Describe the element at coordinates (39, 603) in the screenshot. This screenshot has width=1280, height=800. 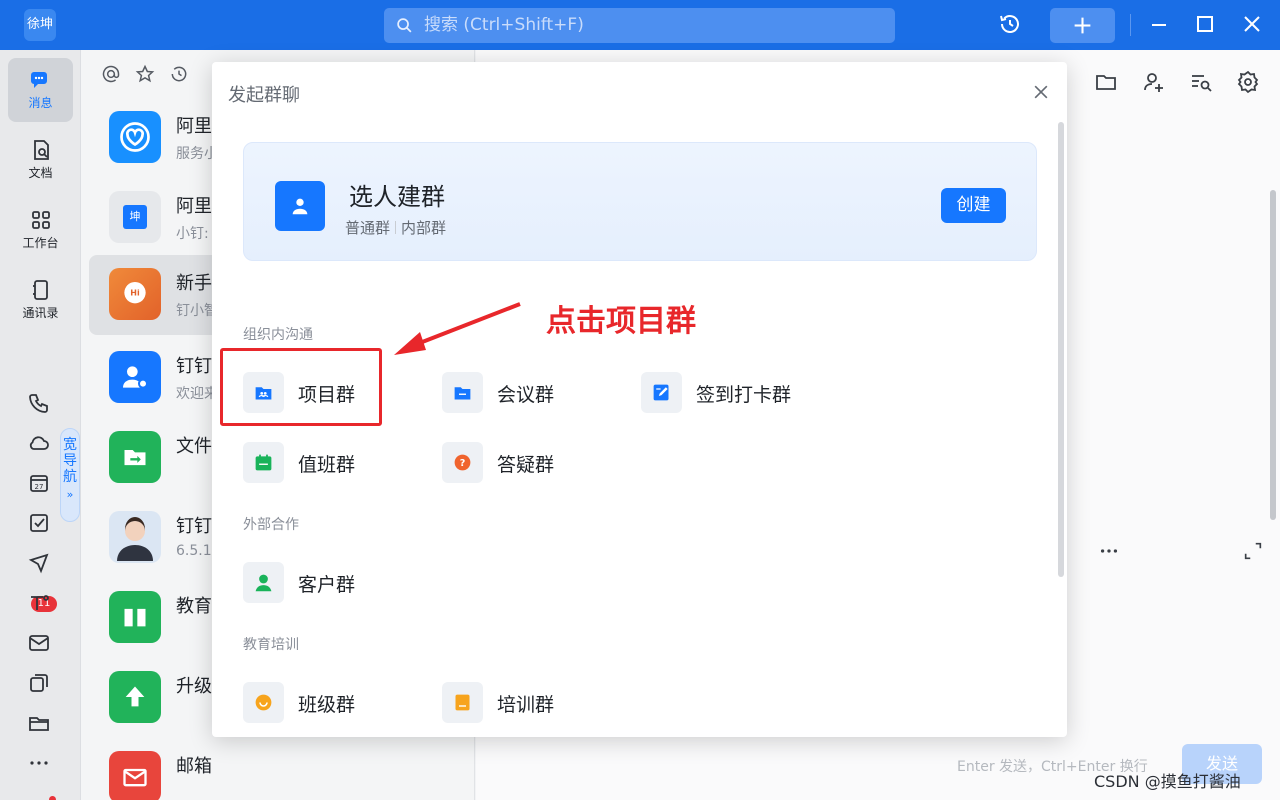
I see `text-tool-icon` at that location.